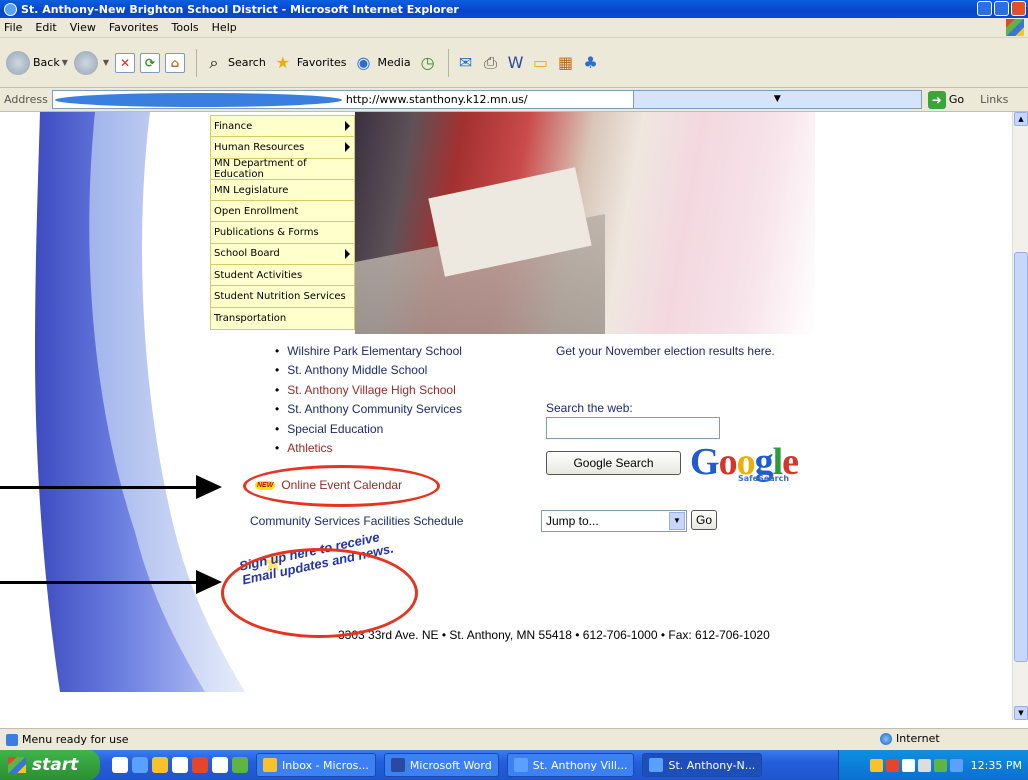  What do you see at coordinates (13, 27) in the screenshot?
I see `menu-file: File` at bounding box center [13, 27].